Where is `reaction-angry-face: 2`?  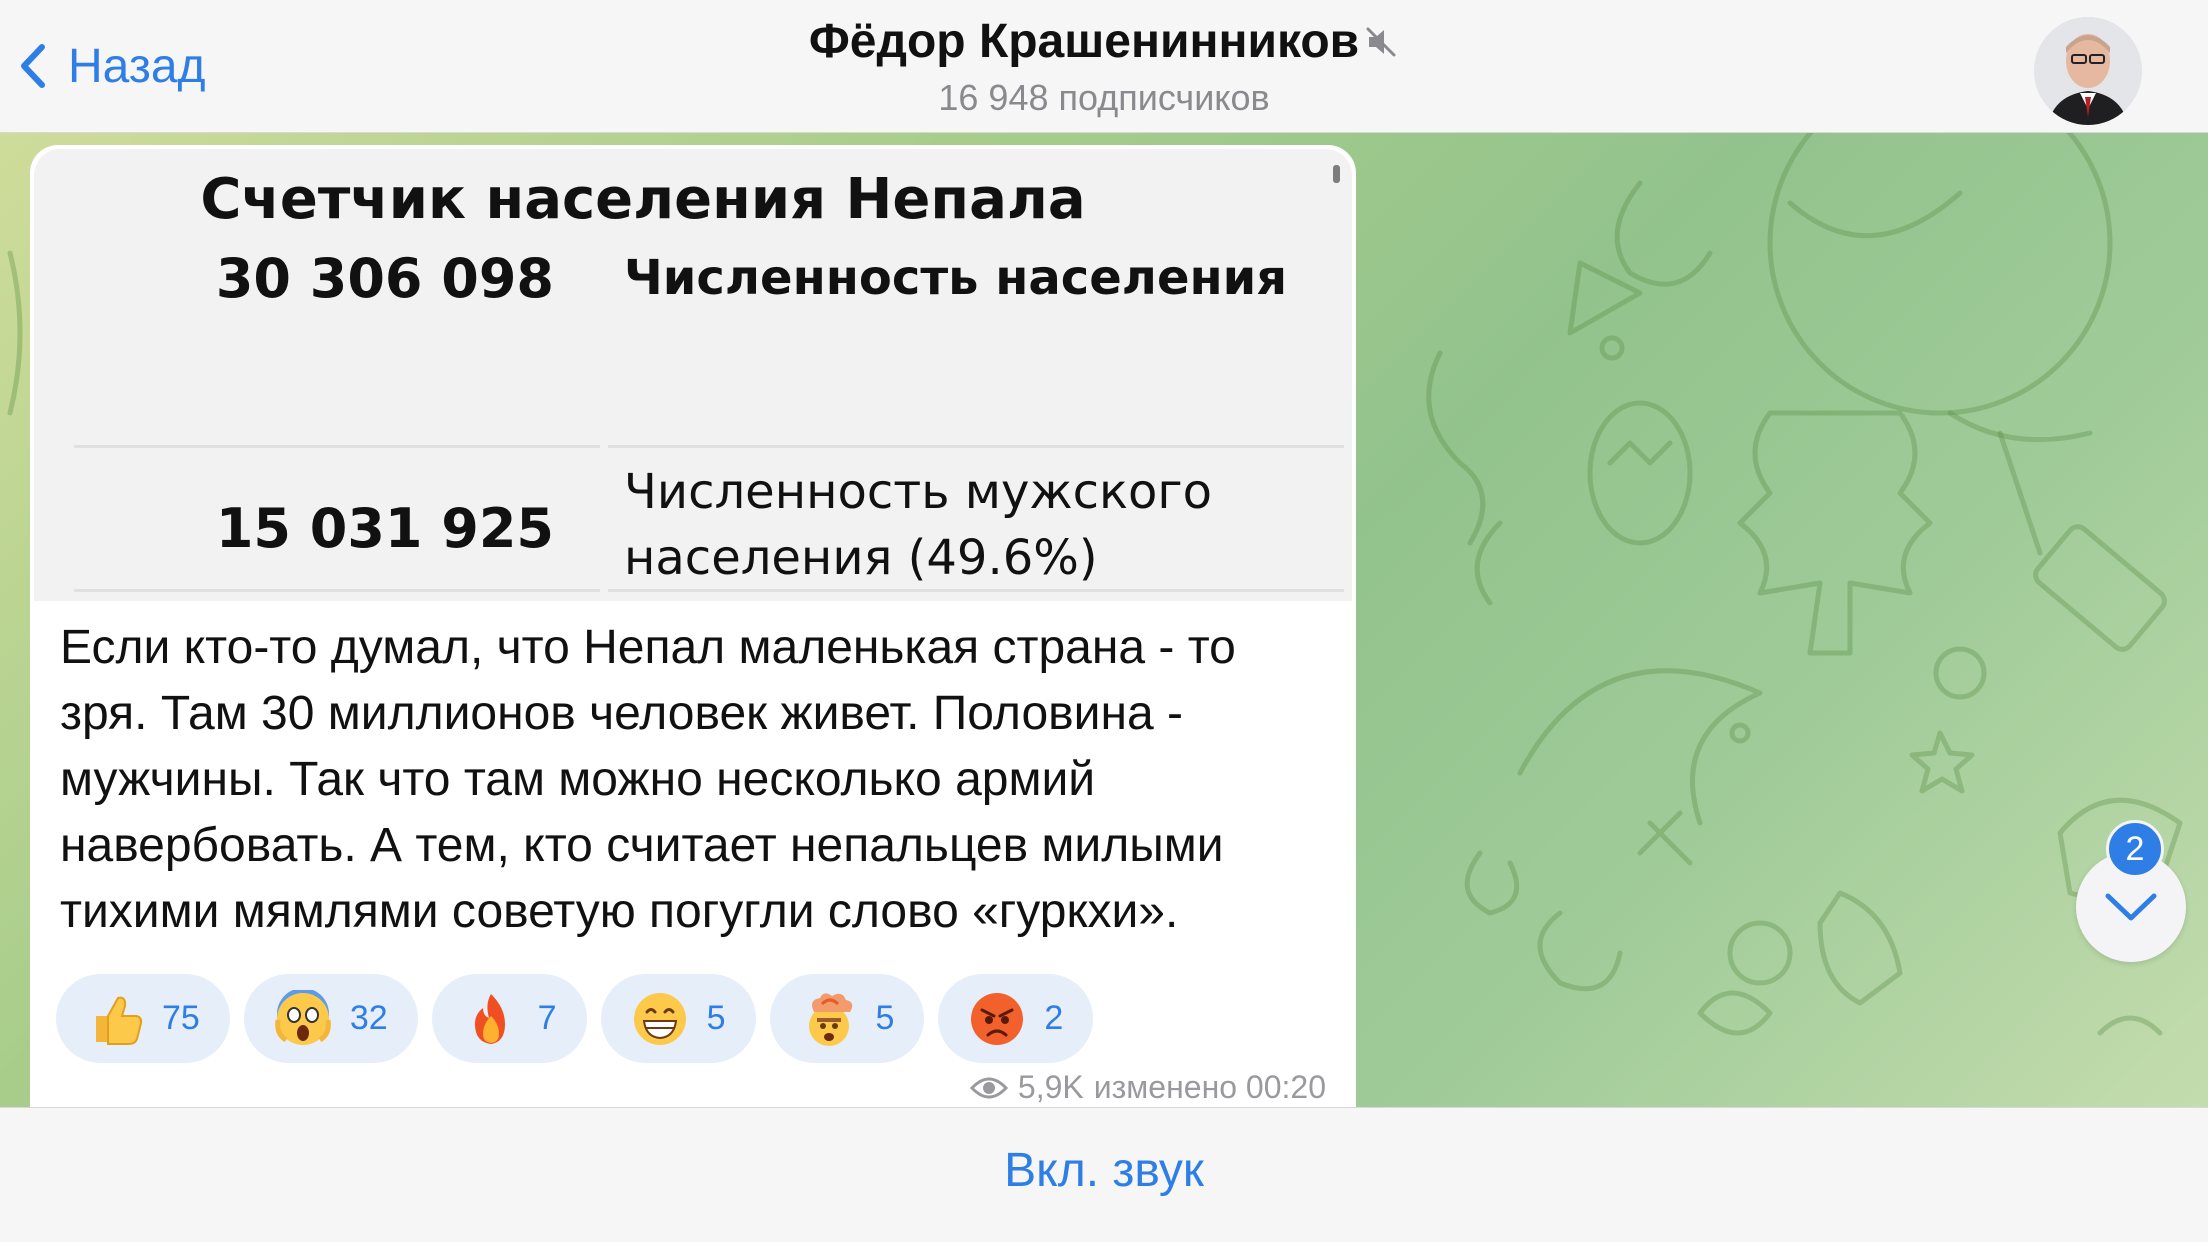
reaction-angry-face: 2 is located at coordinates (1016, 1018).